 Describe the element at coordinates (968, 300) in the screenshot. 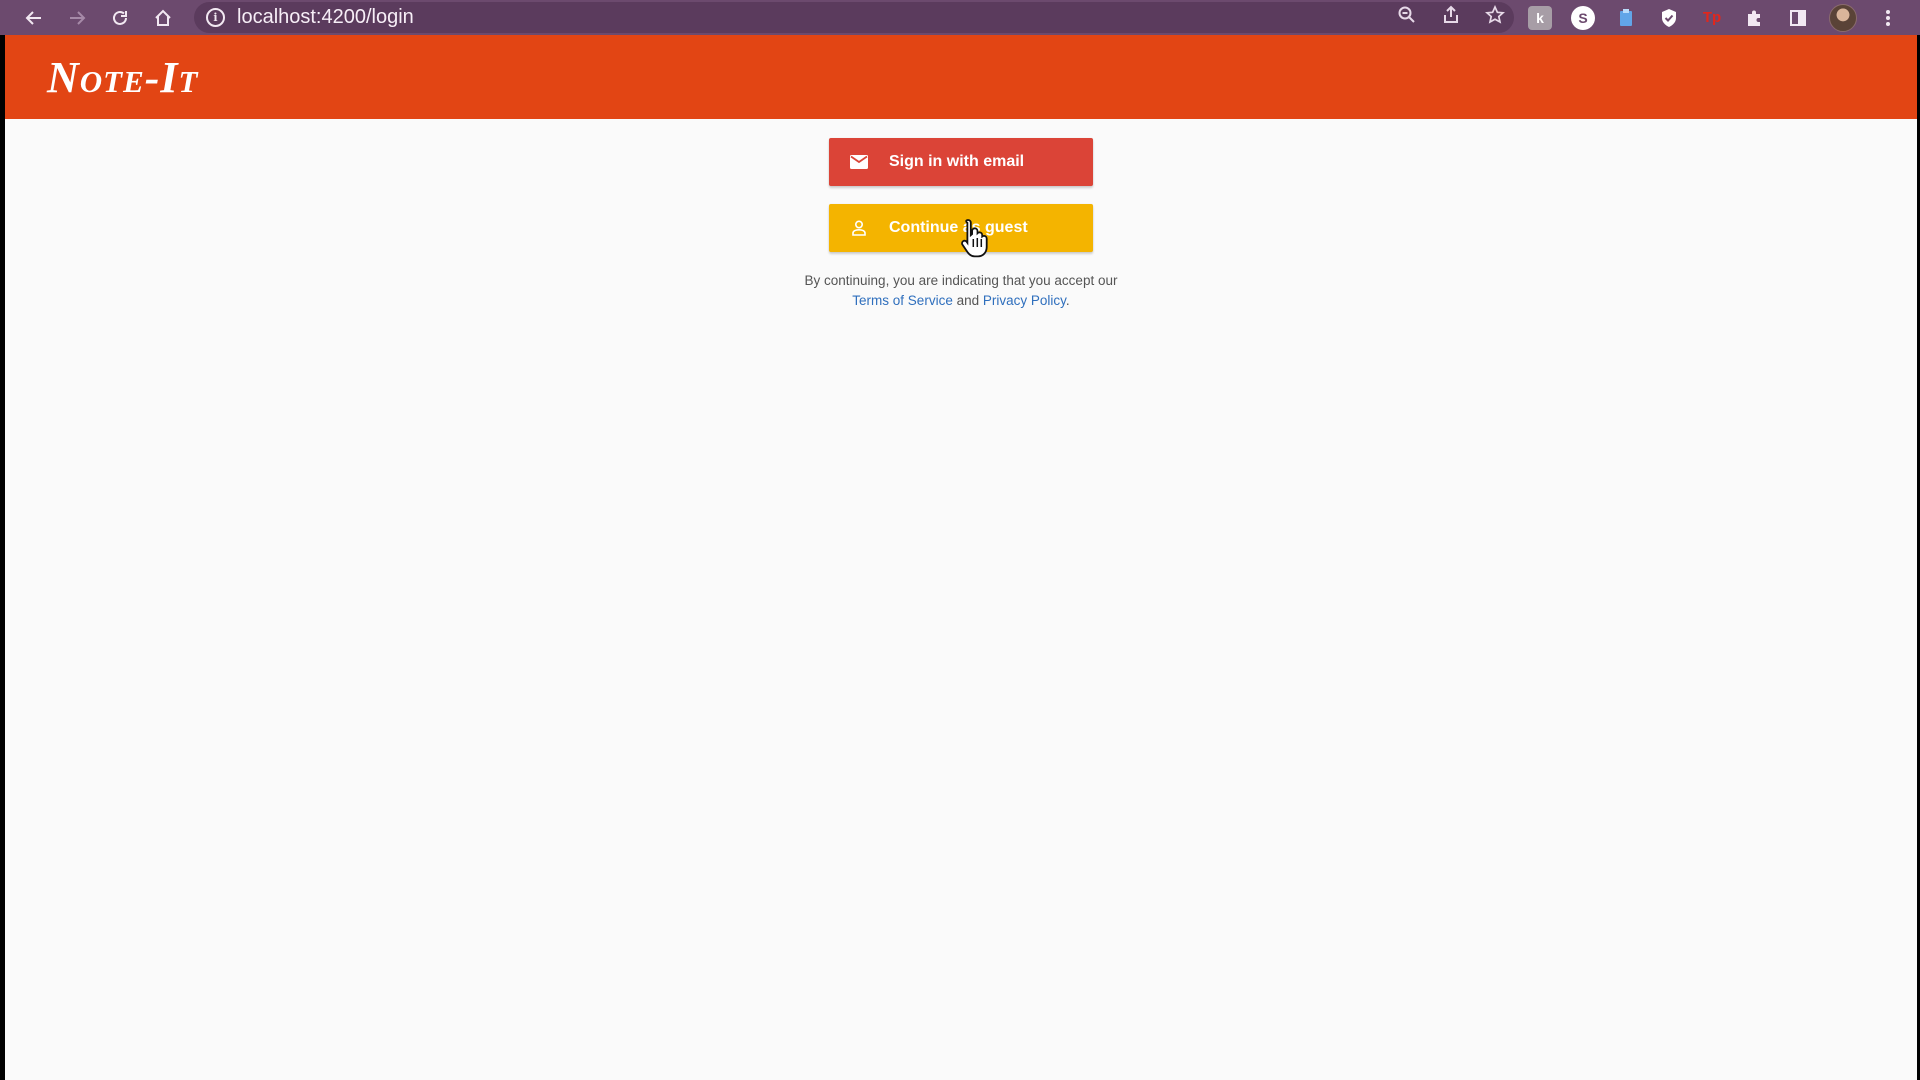

I see `terms-and-text: and` at that location.